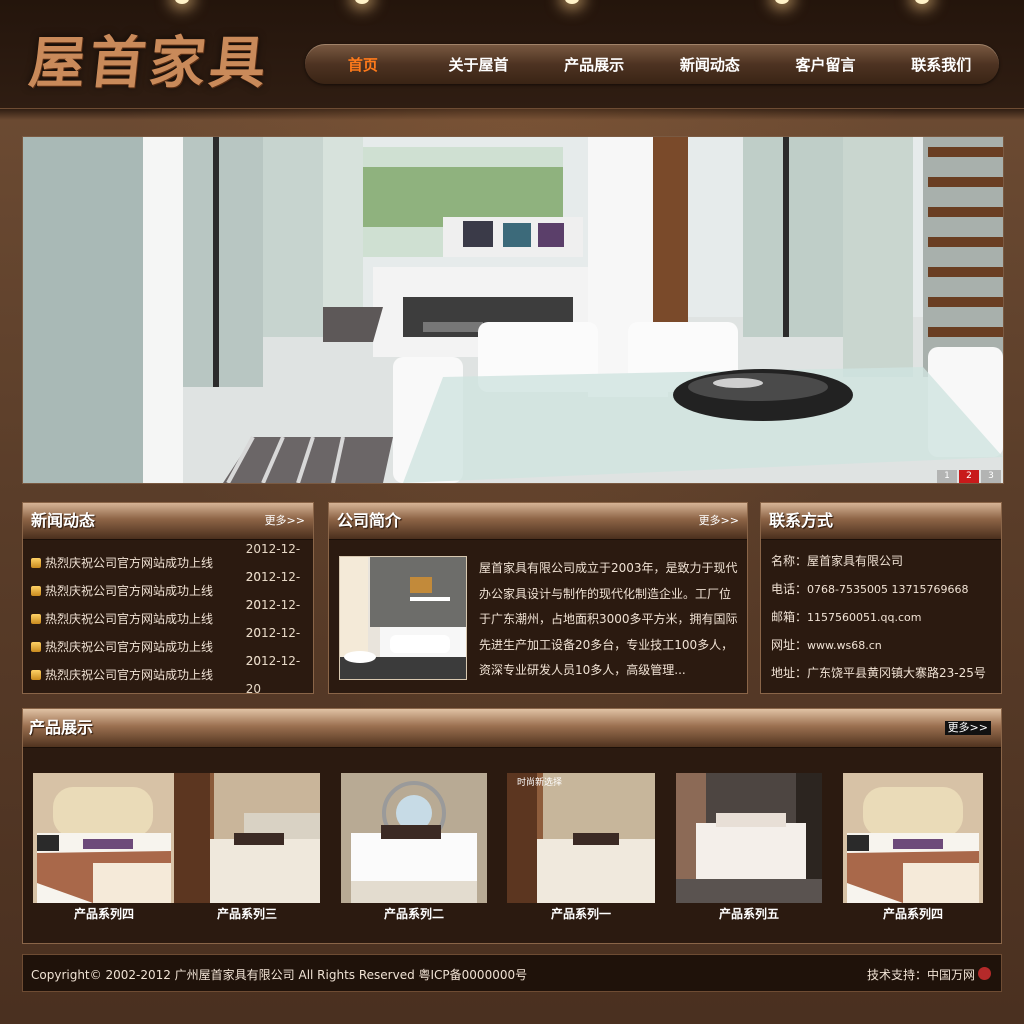 The image size is (1024, 1024). I want to click on banner-page-2: 2, so click(969, 476).